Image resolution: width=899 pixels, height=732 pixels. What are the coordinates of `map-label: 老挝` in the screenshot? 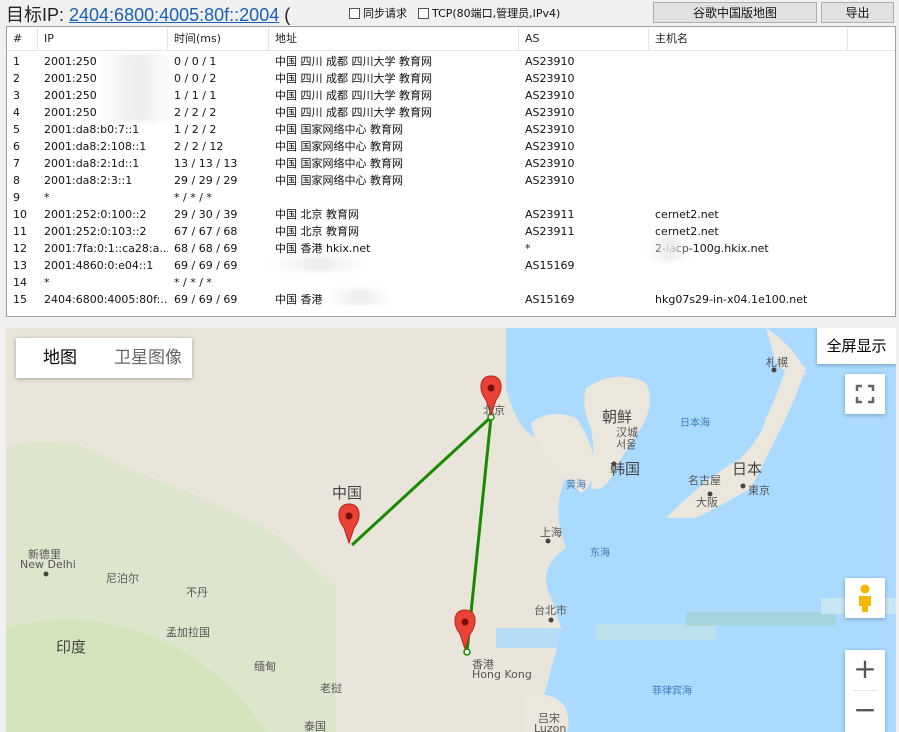 It's located at (331, 688).